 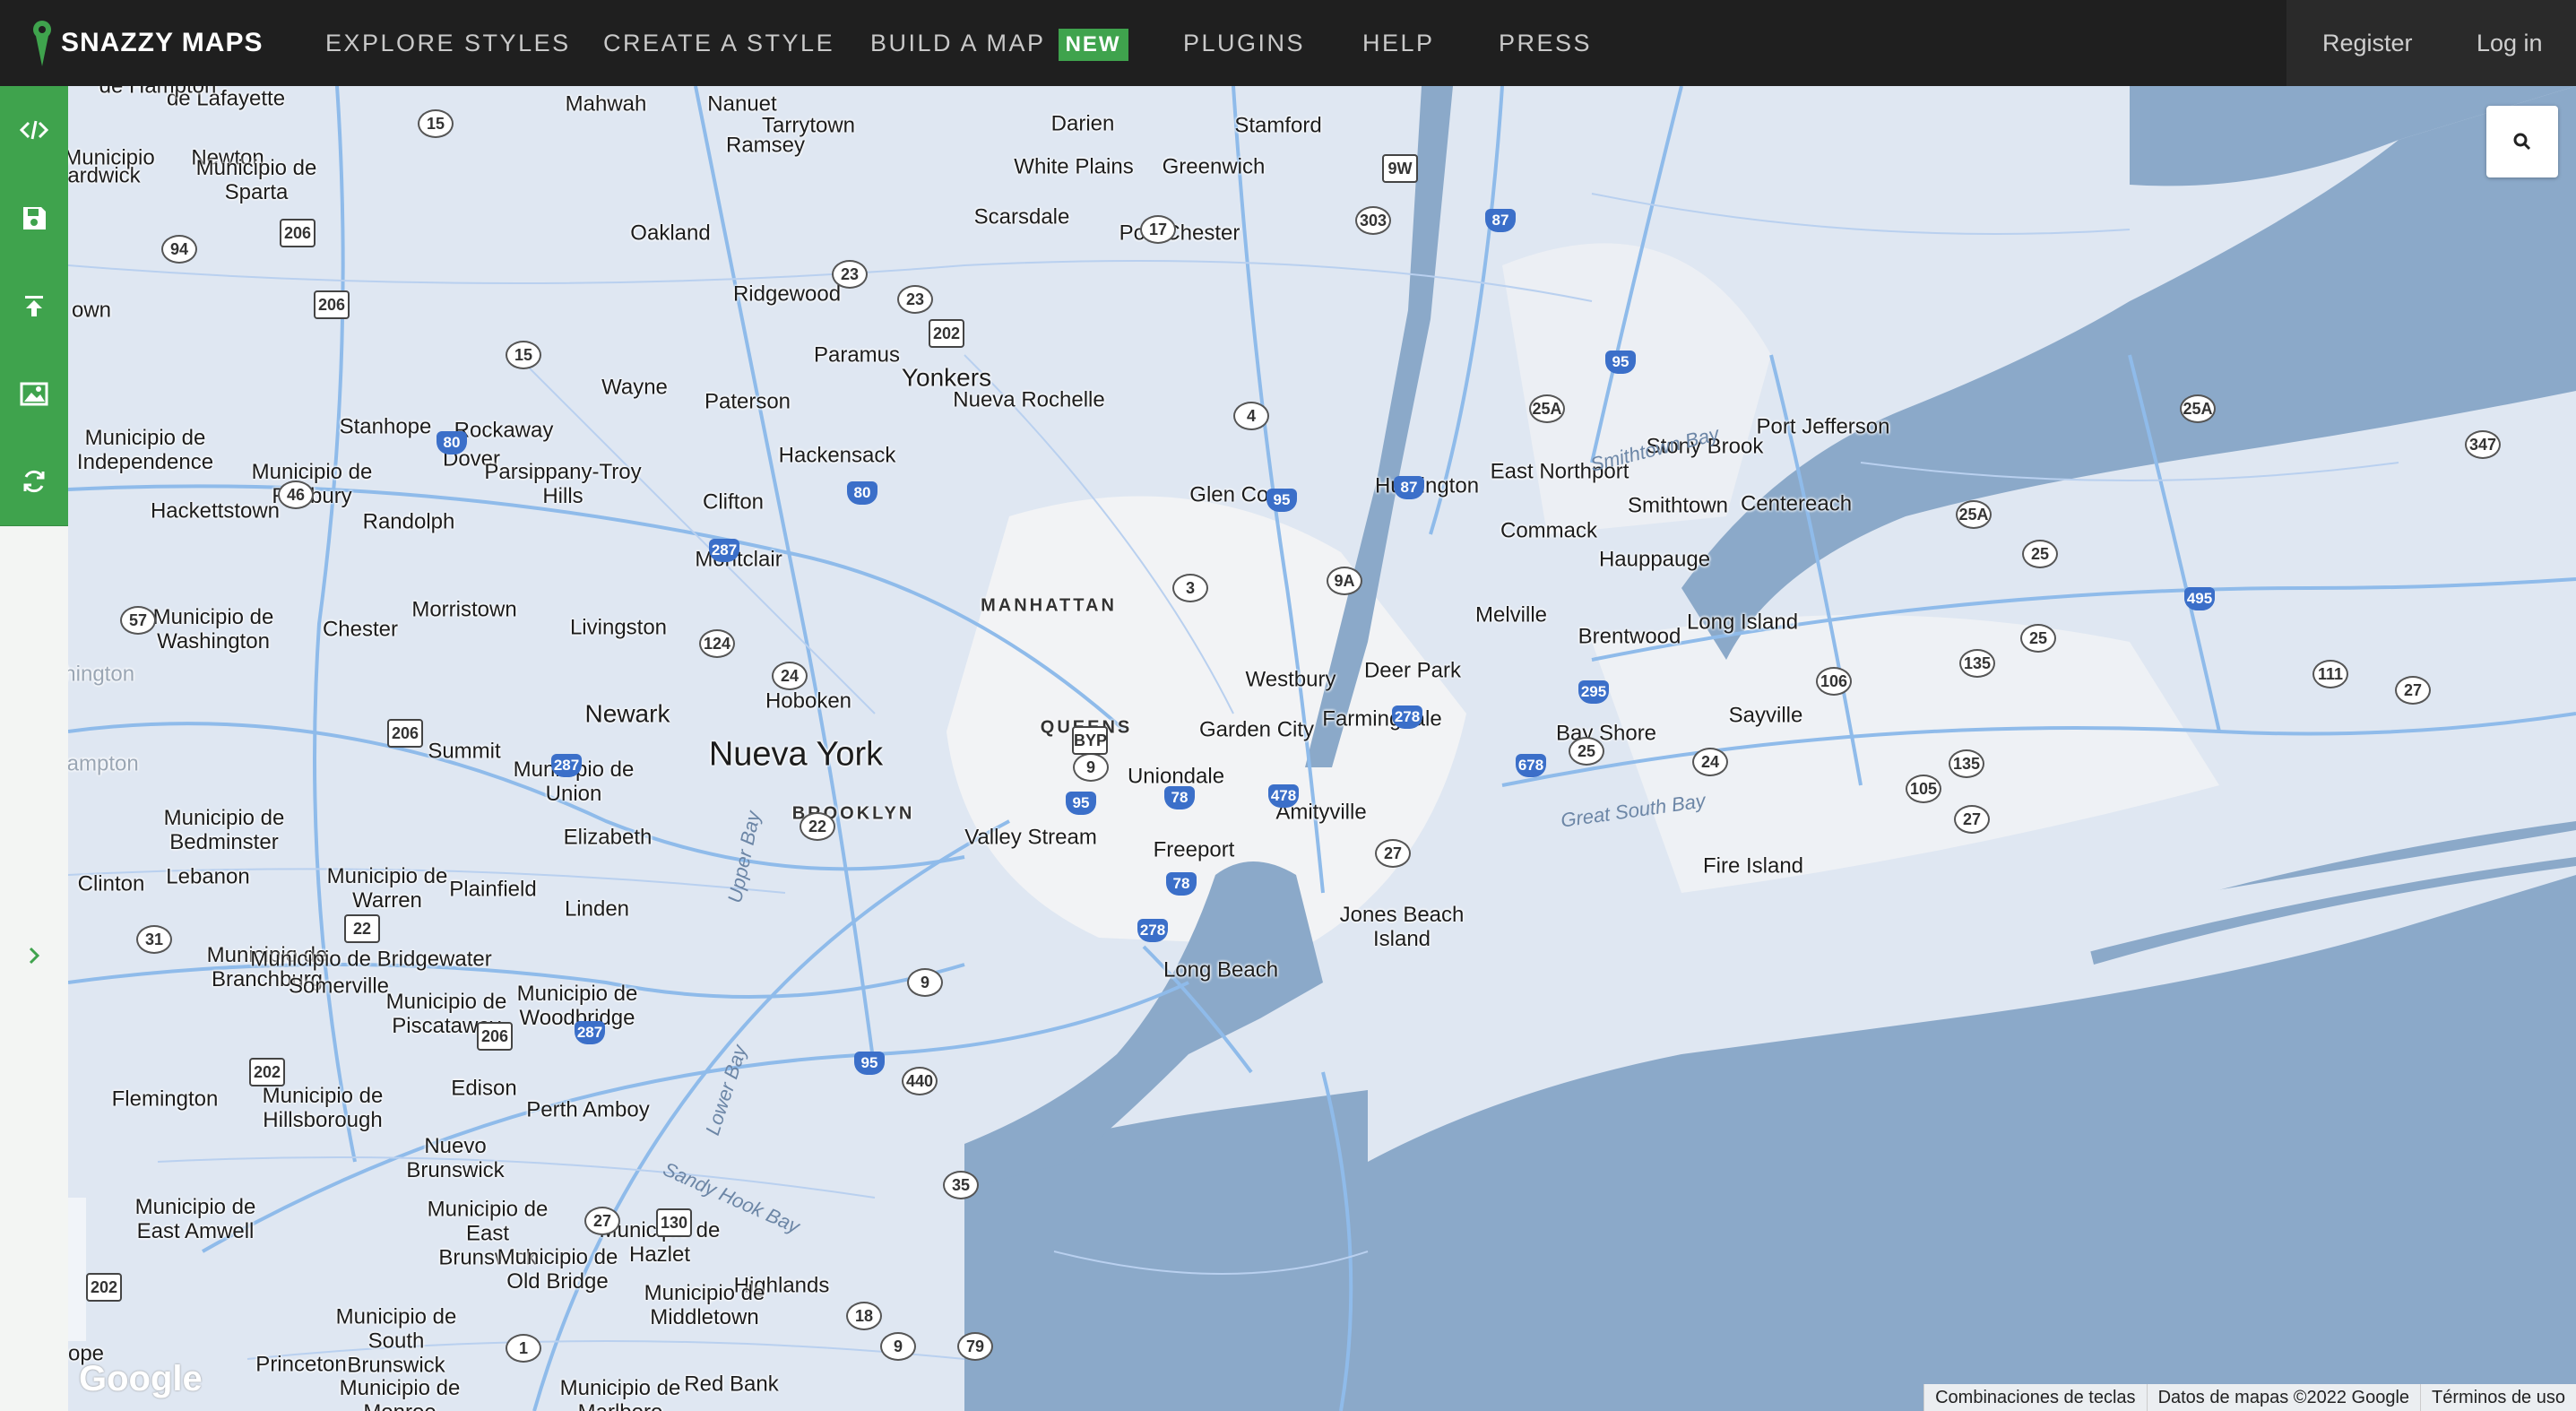 What do you see at coordinates (2367, 43) in the screenshot?
I see `register-link: Register` at bounding box center [2367, 43].